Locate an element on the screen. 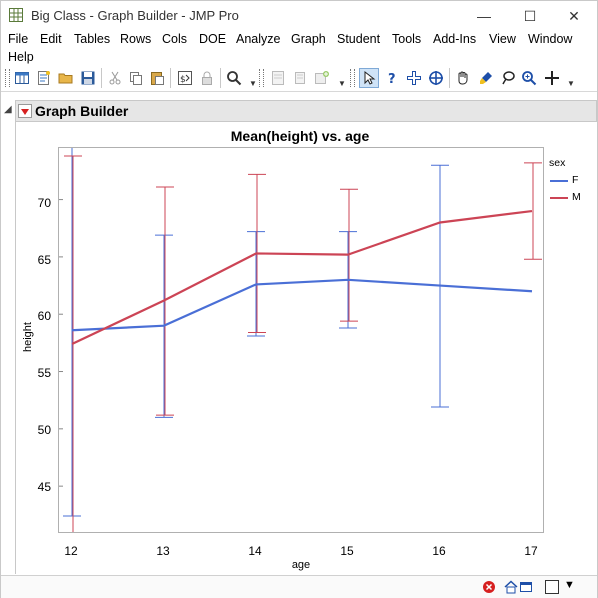 This screenshot has height=598, width=598. home-icon is located at coordinates (511, 587).